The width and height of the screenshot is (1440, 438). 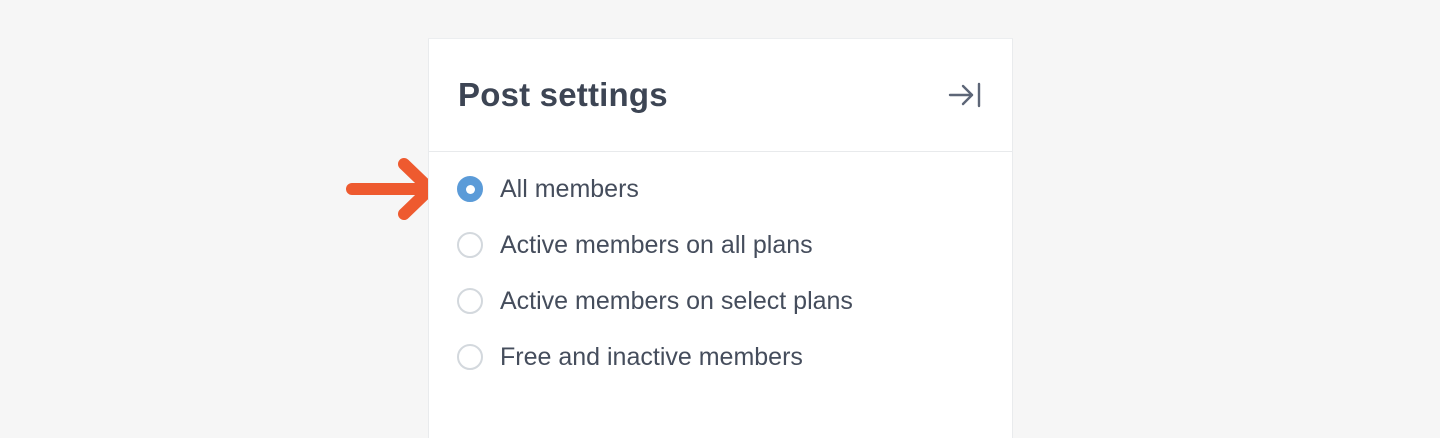 I want to click on radio-label: All members, so click(x=569, y=189).